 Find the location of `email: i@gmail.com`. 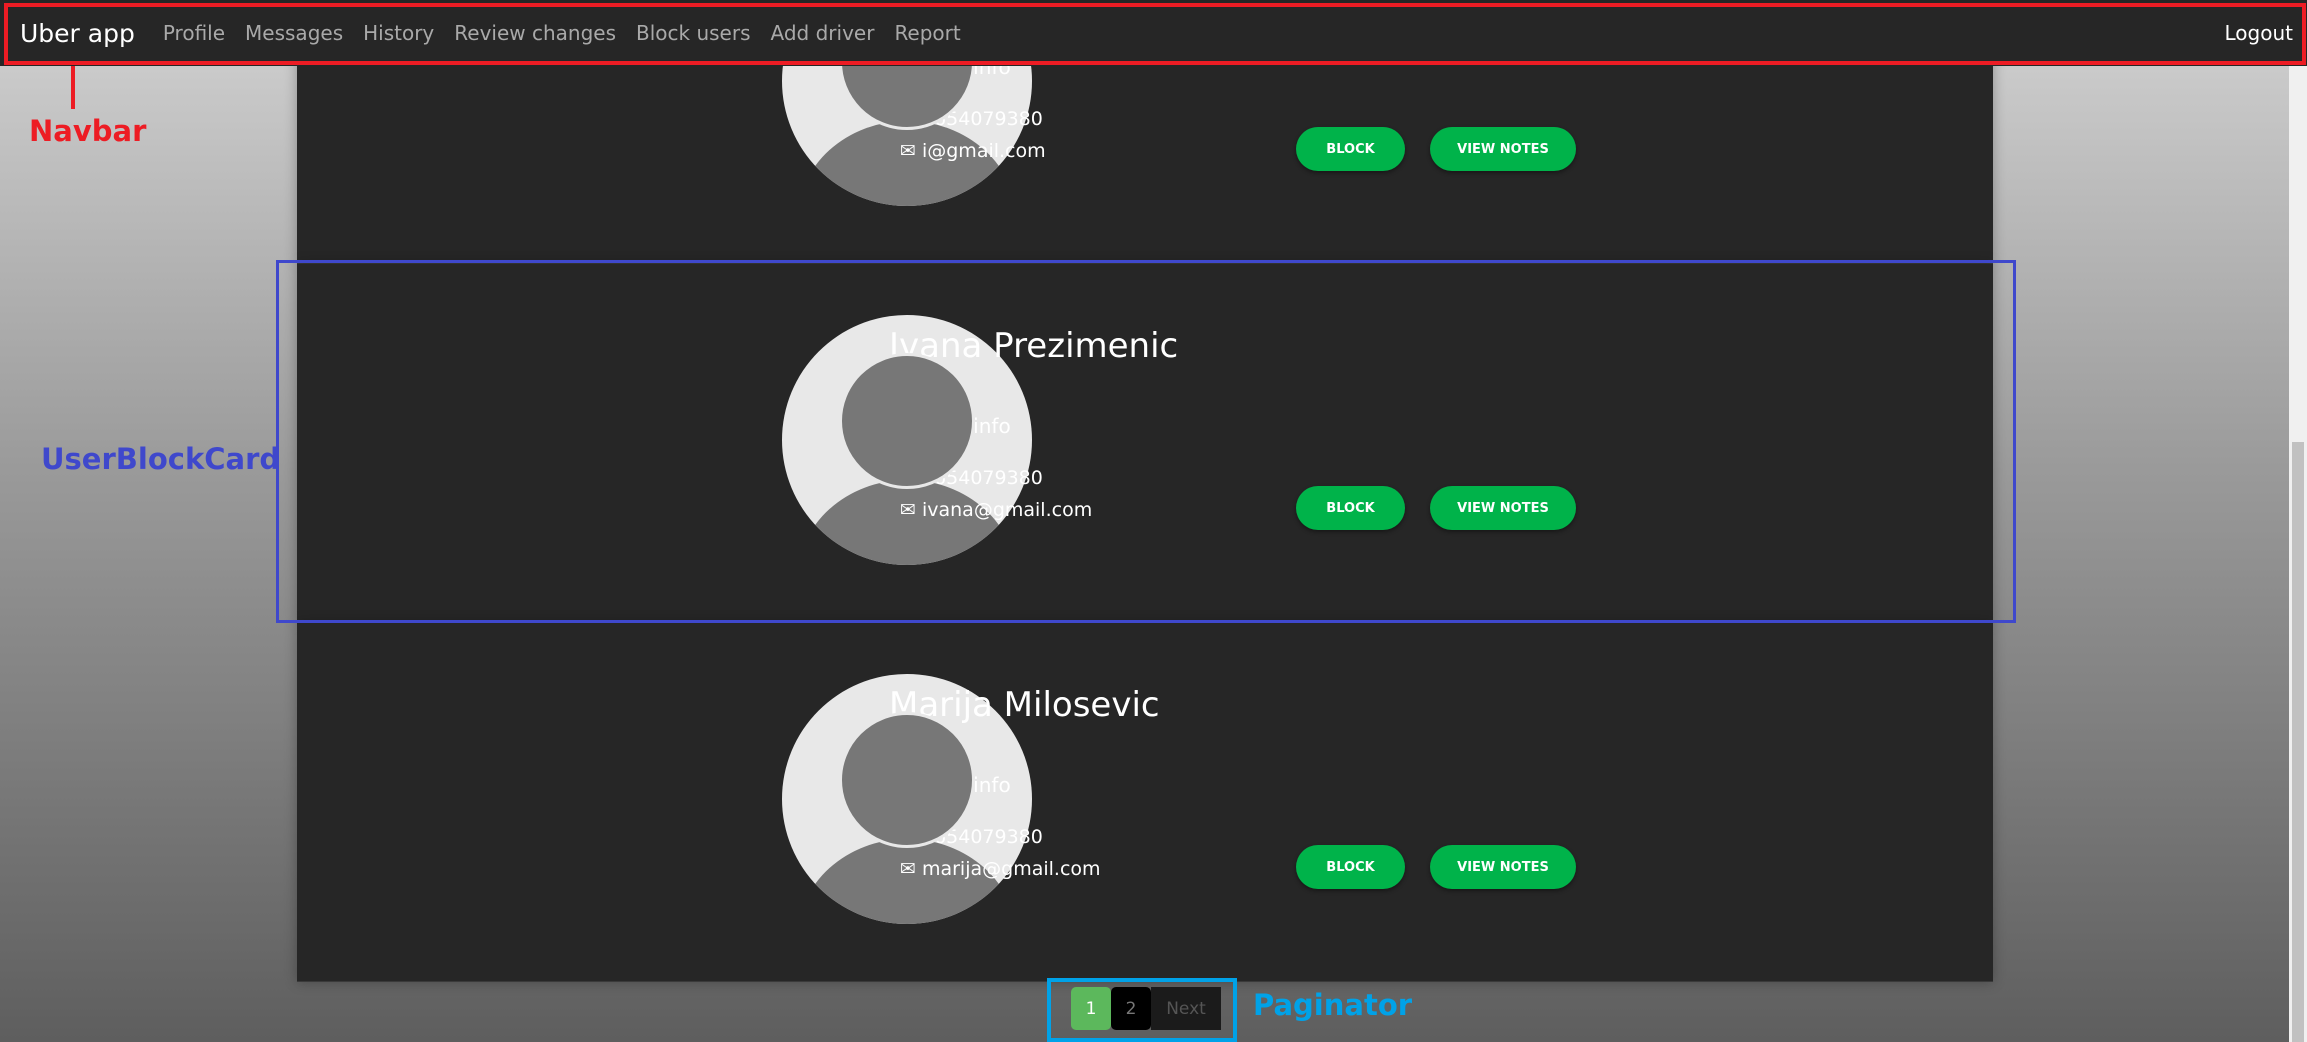

email: i@gmail.com is located at coordinates (983, 151).